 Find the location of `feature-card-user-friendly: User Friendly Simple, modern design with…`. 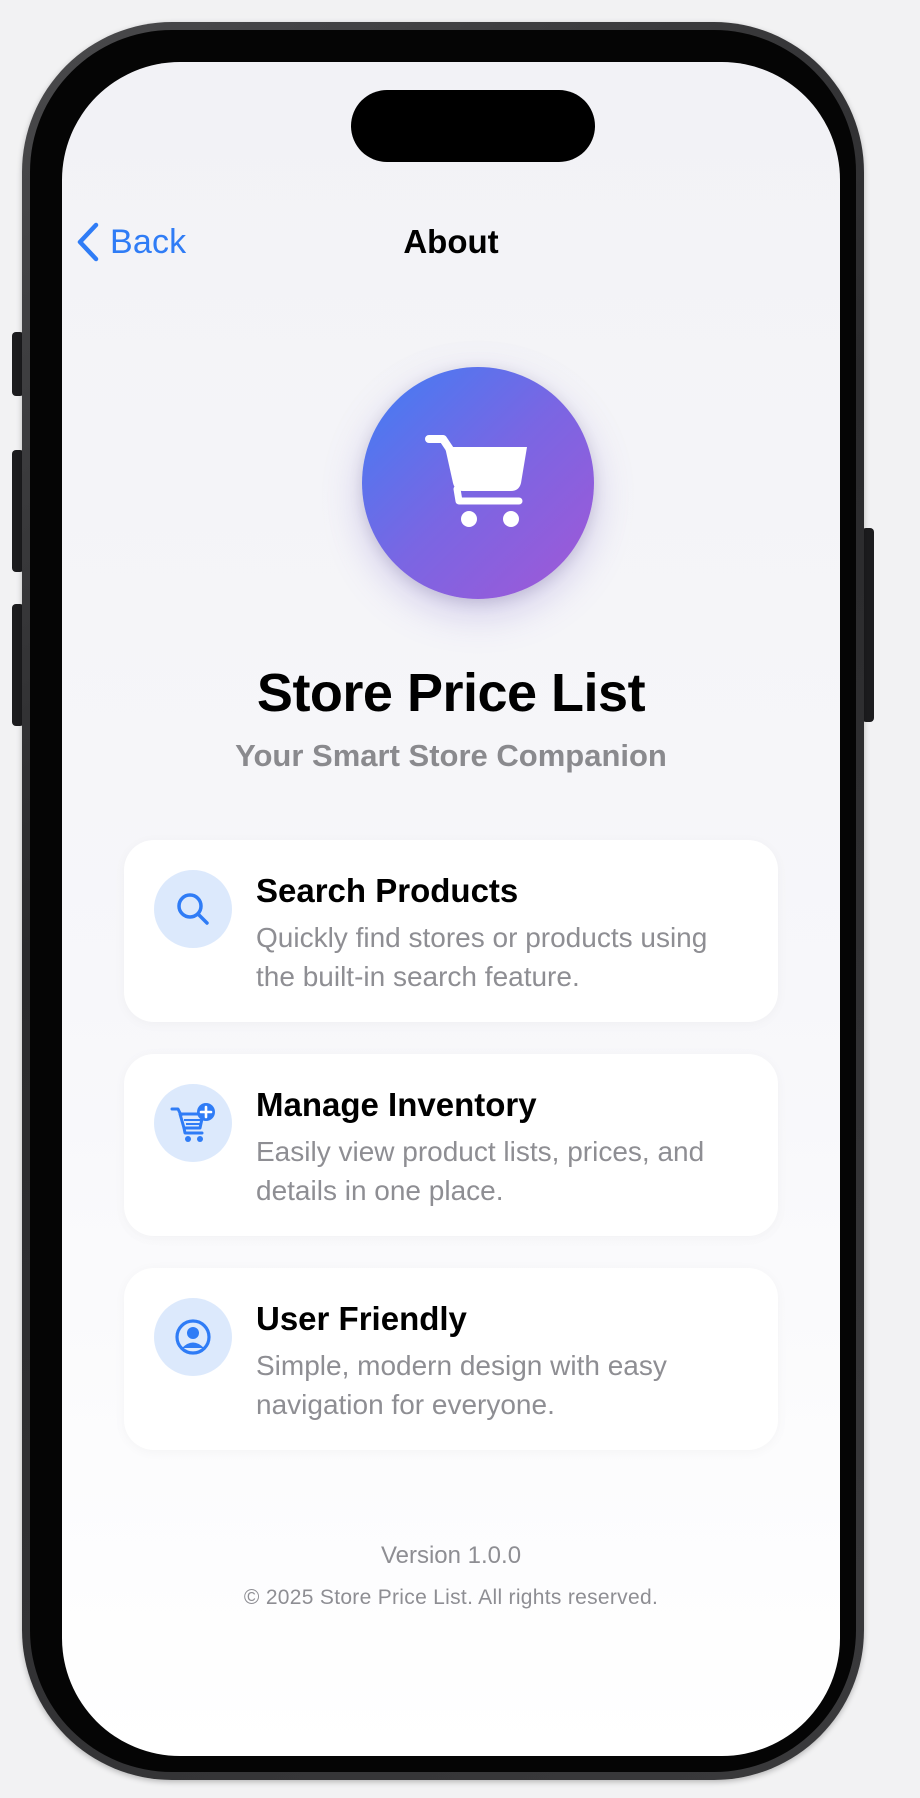

feature-card-user-friendly: User Friendly Simple, modern design with… is located at coordinates (451, 1359).